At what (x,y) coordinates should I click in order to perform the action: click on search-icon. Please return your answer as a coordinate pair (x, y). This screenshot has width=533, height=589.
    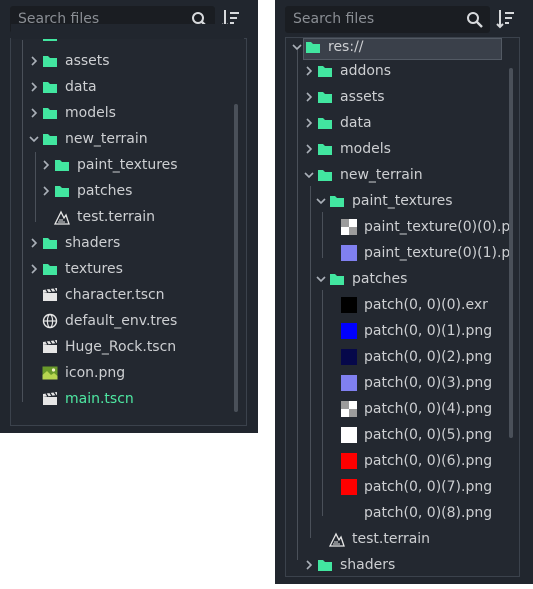
    Looking at the image, I should click on (475, 20).